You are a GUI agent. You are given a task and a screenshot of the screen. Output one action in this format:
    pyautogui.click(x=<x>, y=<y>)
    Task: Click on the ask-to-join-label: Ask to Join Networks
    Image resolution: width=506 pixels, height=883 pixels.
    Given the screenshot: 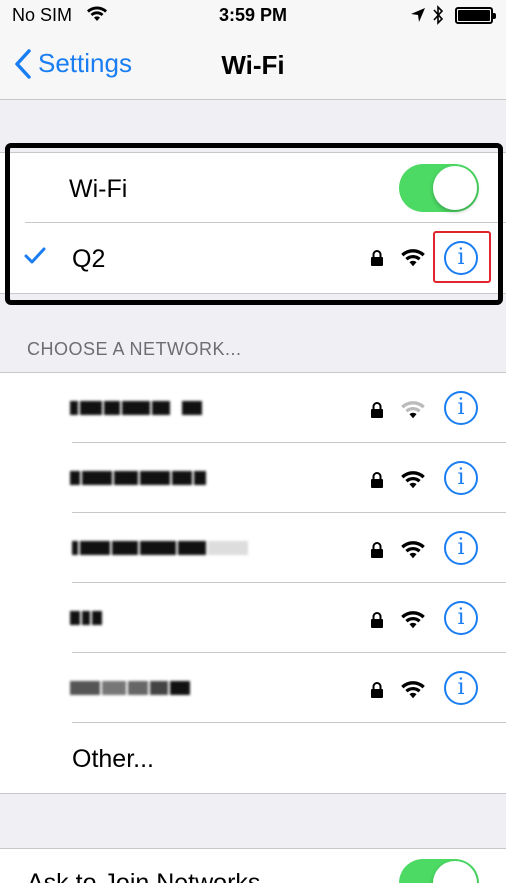 What is the action you would take?
    pyautogui.click(x=144, y=876)
    